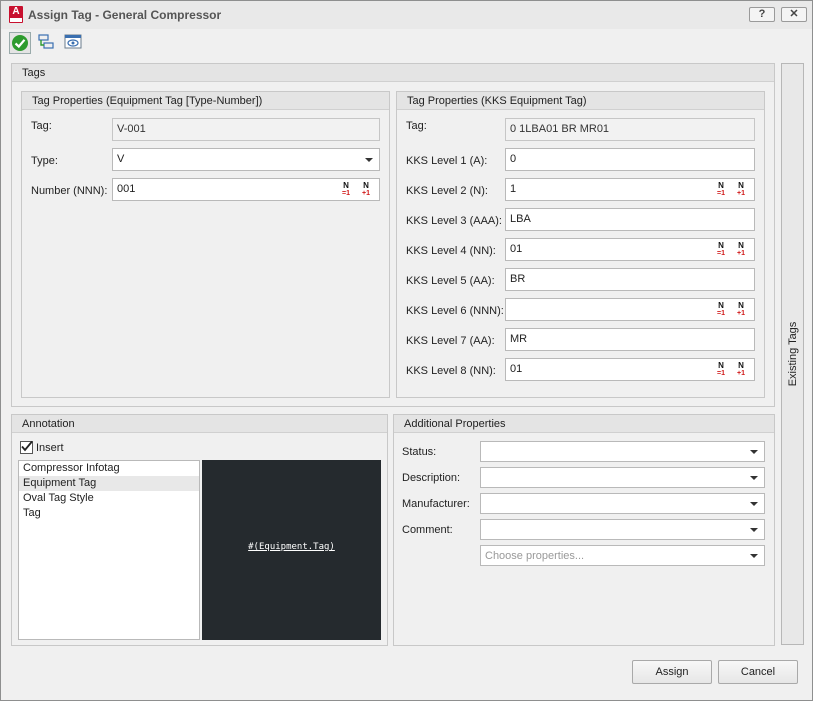  Describe the element at coordinates (454, 221) in the screenshot. I see `kks-level-3-label: KKS Level 3 (AAA):` at that location.